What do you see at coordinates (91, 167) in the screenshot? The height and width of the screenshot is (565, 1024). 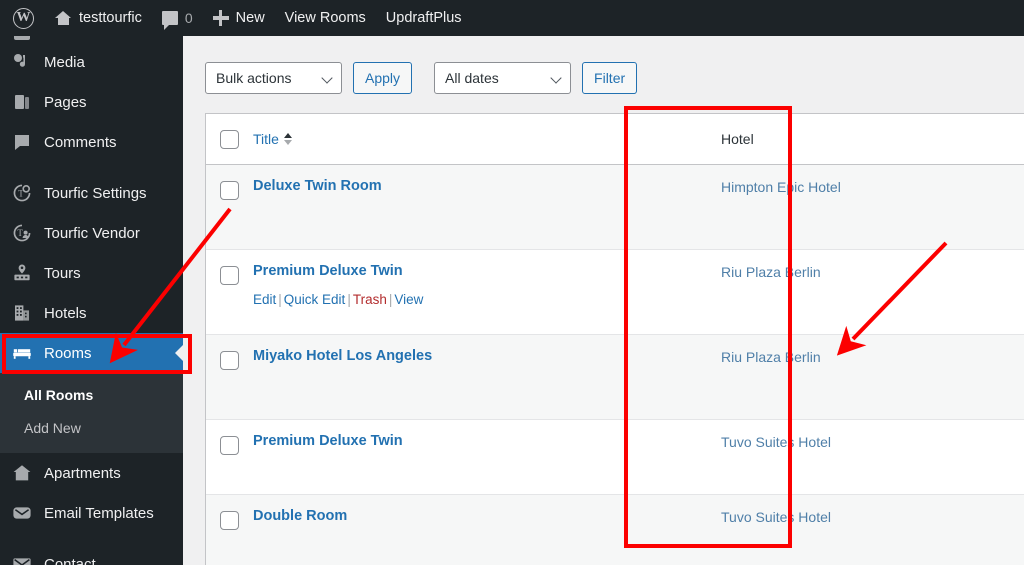 I see `sidebar-separator` at bounding box center [91, 167].